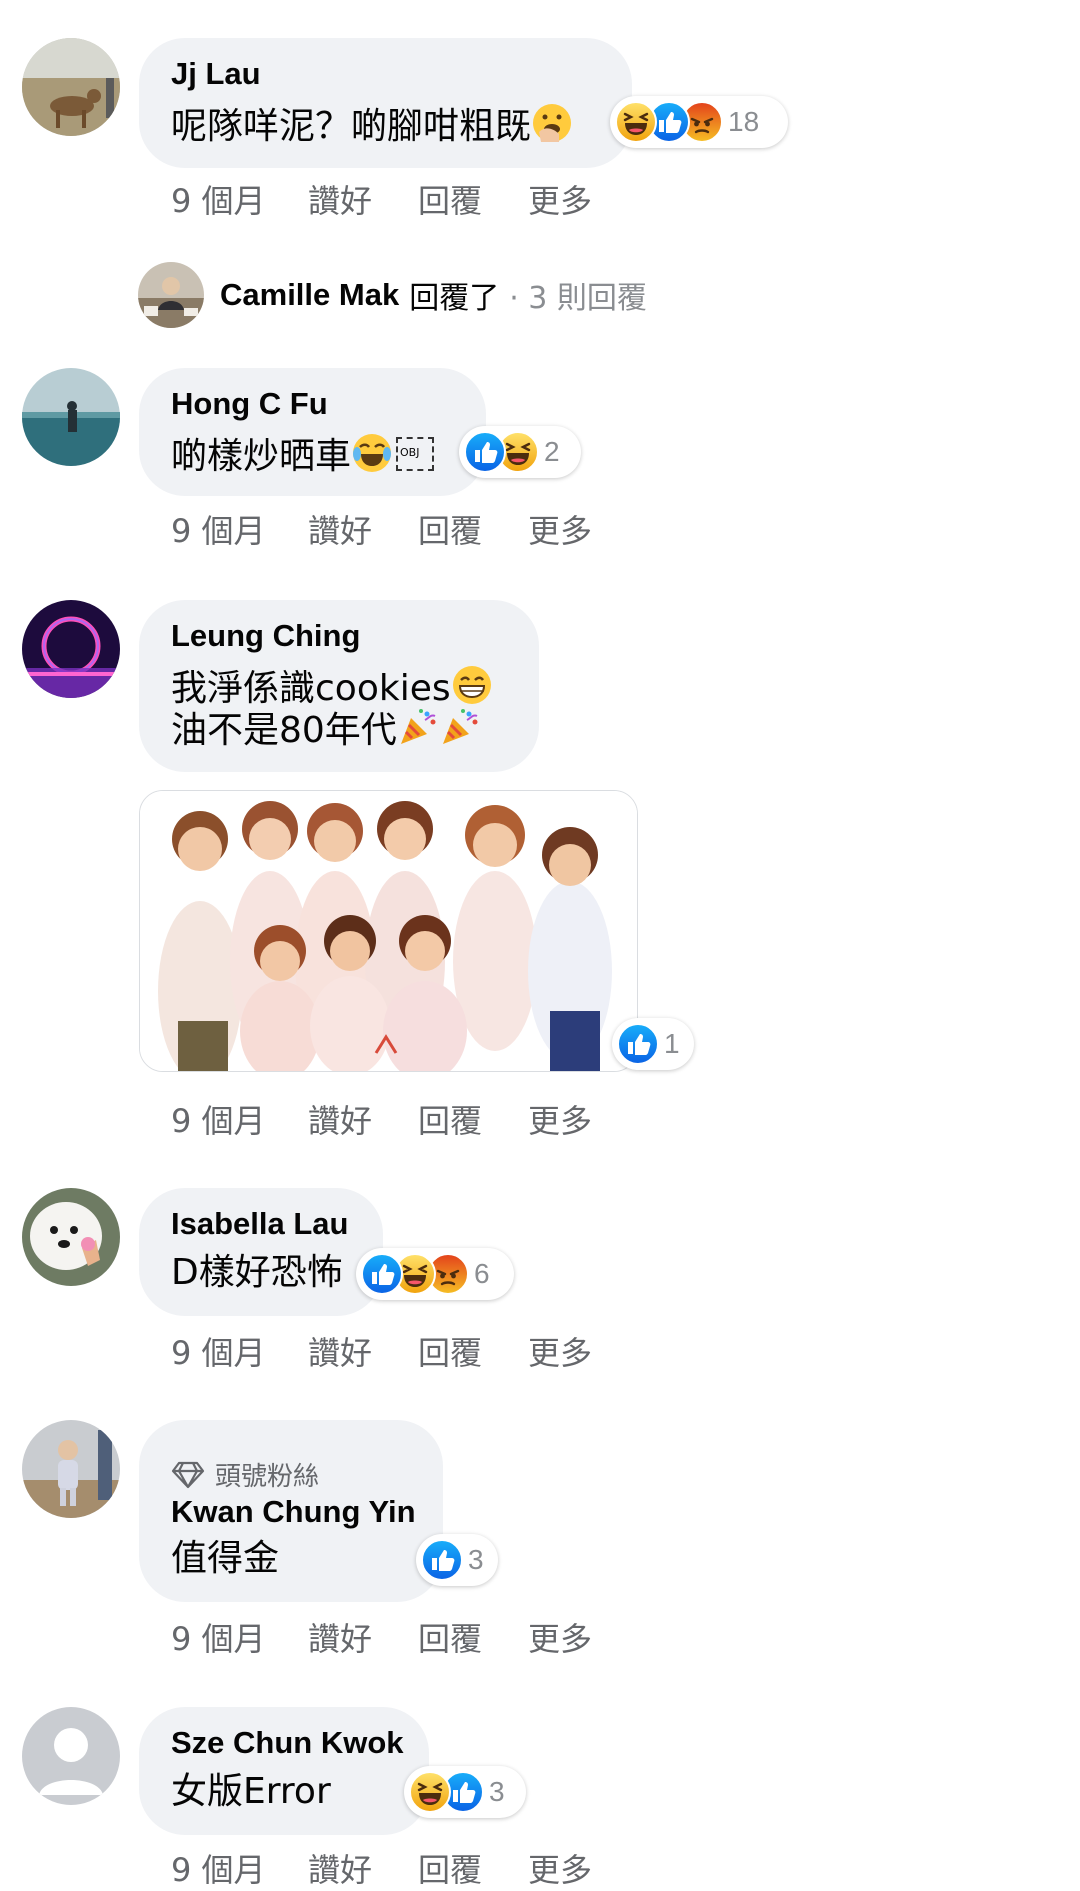  I want to click on reaction-summary: 1, so click(653, 1044).